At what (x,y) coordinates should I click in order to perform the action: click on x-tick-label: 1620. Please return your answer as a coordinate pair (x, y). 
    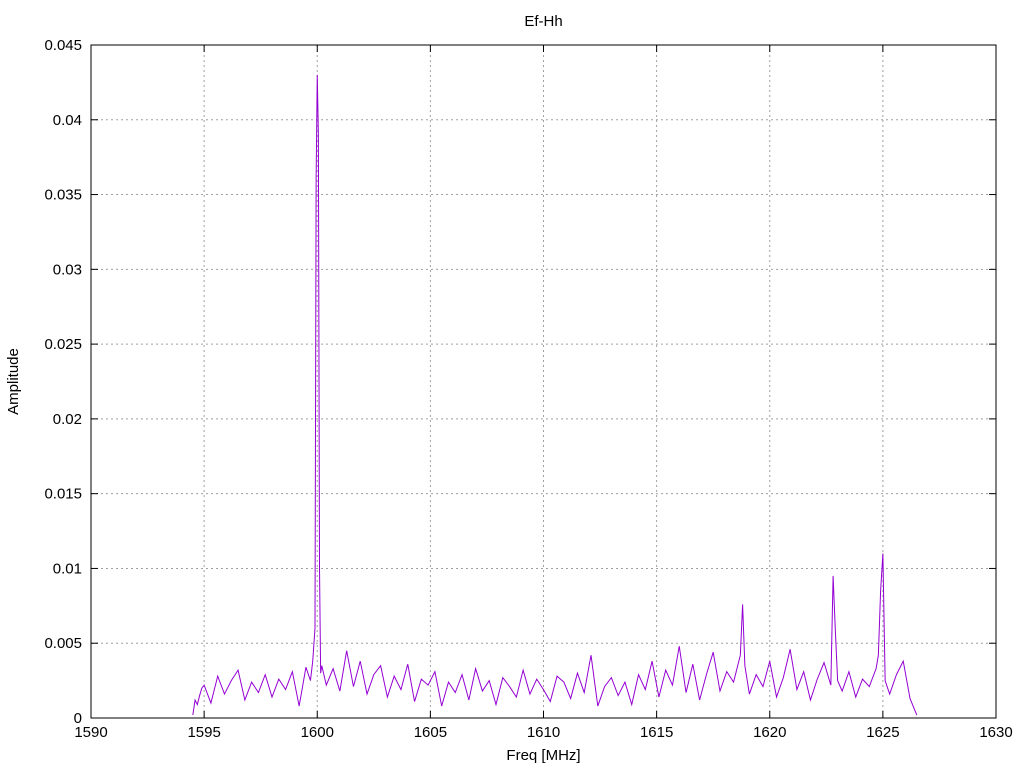
    Looking at the image, I should click on (769, 732).